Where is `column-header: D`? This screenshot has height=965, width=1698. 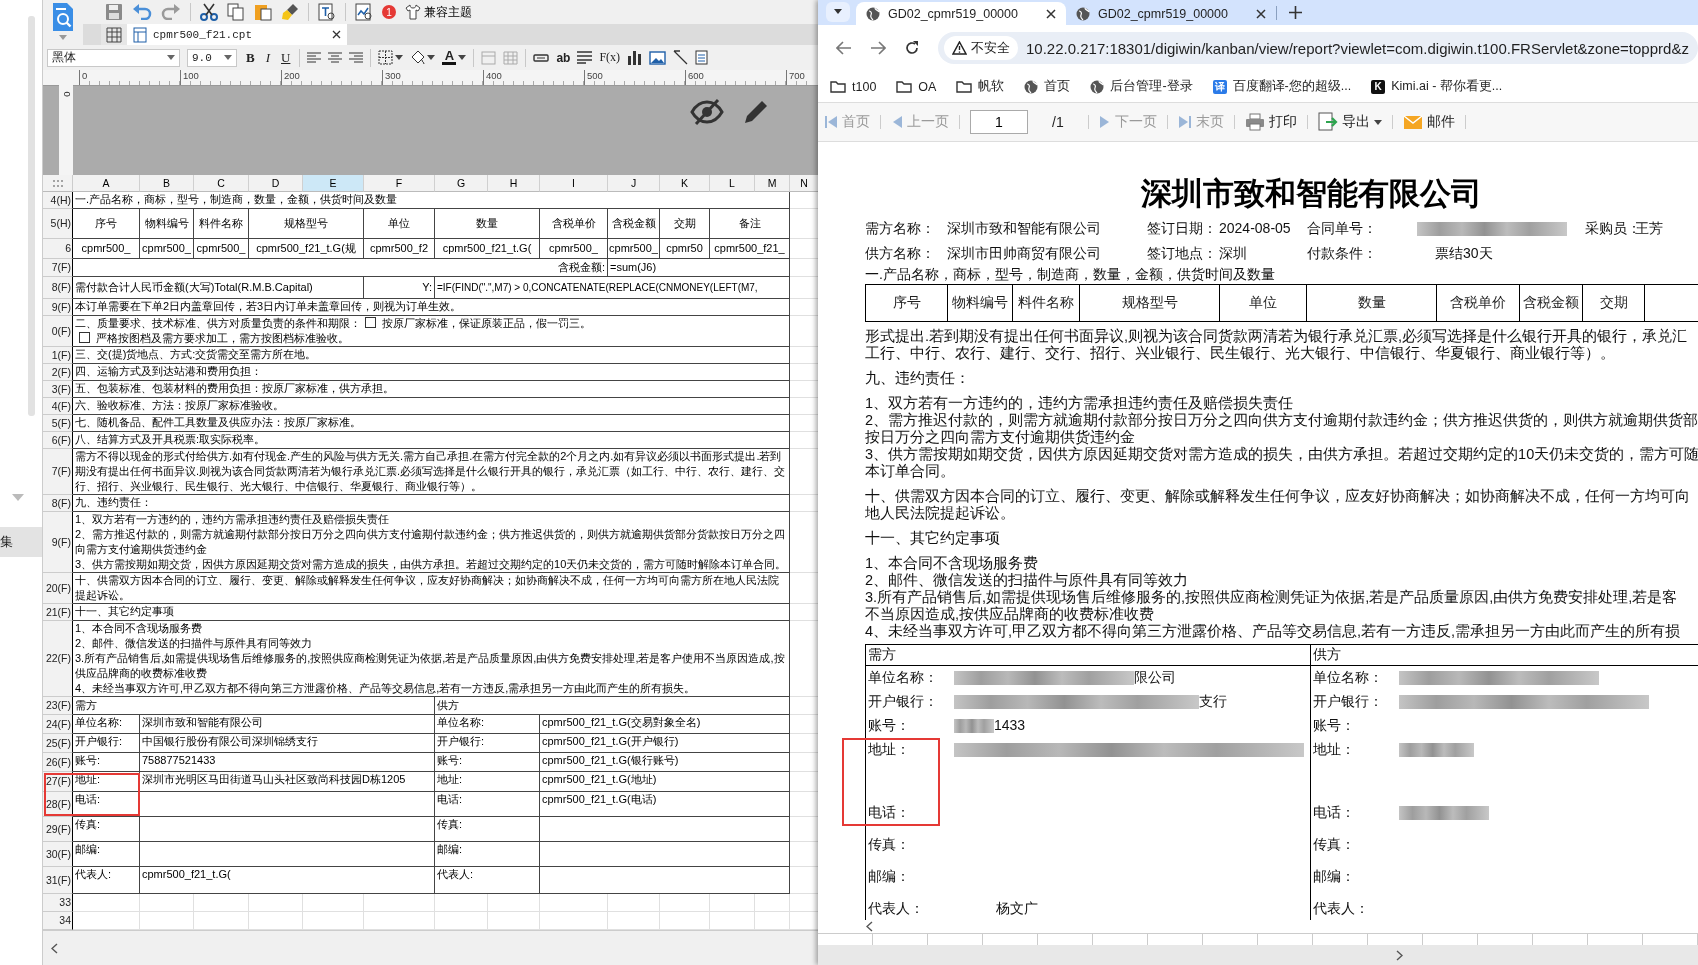 column-header: D is located at coordinates (276, 183).